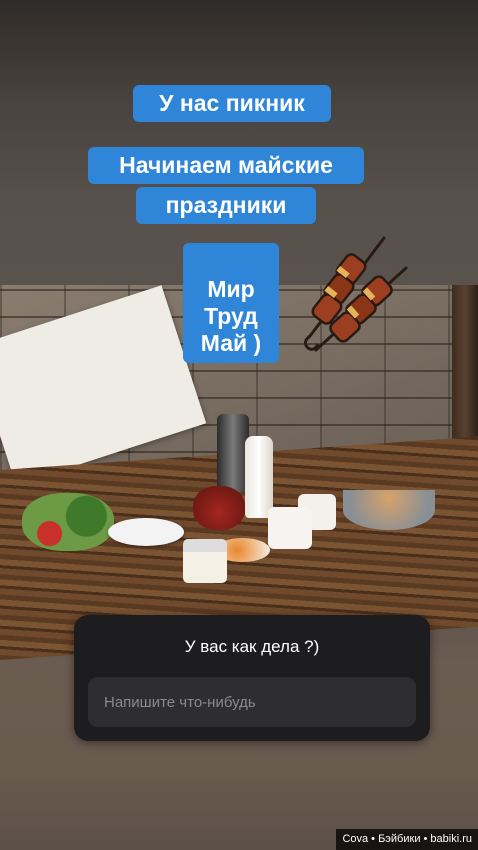 Image resolution: width=478 pixels, height=850 pixels. What do you see at coordinates (226, 185) in the screenshot?
I see `story-caption: Начинаем майские праздники` at bounding box center [226, 185].